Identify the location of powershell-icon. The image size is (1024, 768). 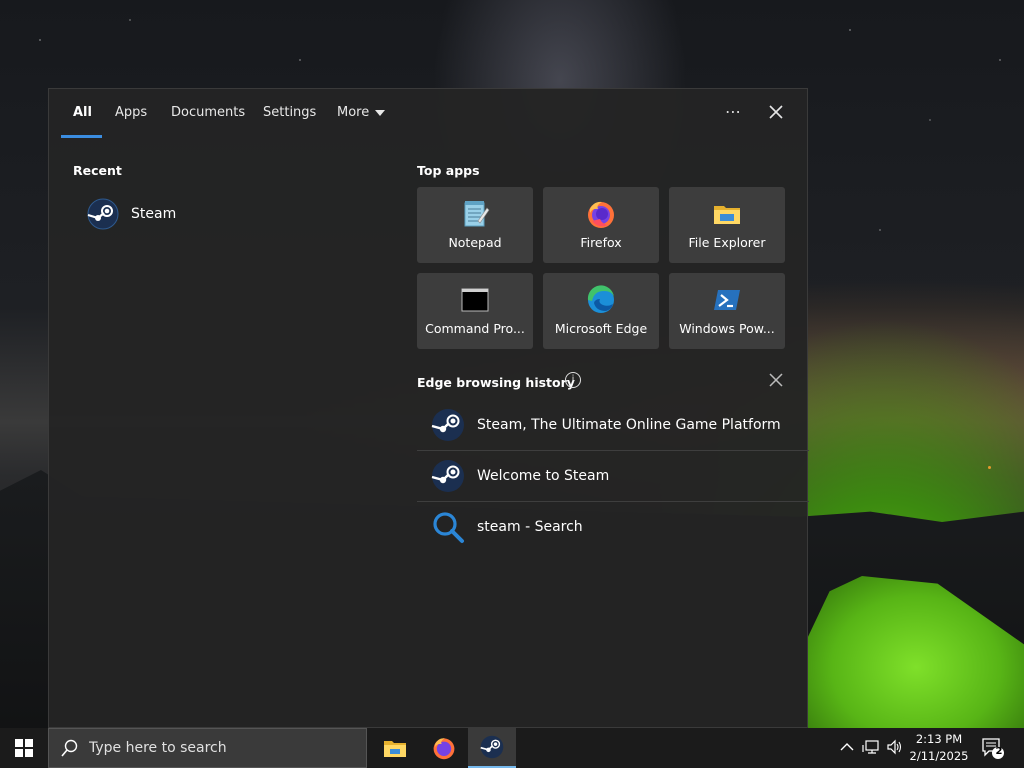
(727, 300).